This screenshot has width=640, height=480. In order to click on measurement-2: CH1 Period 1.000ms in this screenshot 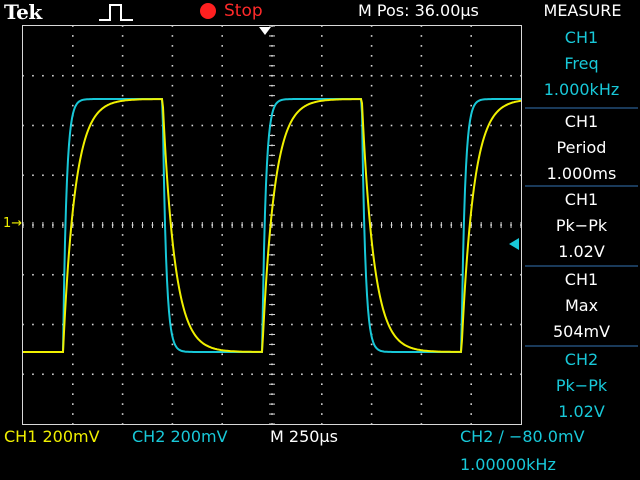, I will do `click(581, 145)`.